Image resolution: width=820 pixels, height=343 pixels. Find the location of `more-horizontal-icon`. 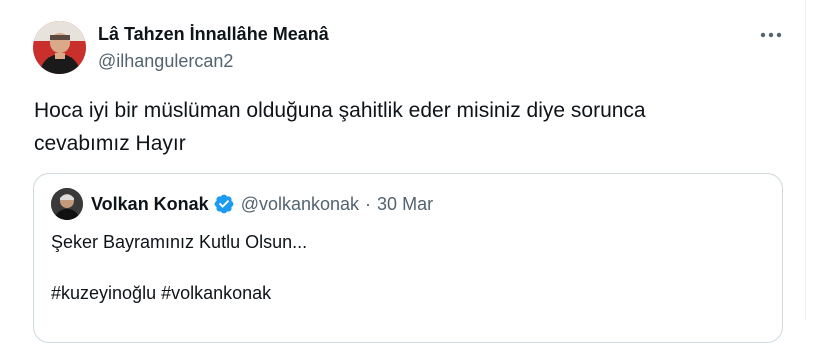

more-horizontal-icon is located at coordinates (771, 35).